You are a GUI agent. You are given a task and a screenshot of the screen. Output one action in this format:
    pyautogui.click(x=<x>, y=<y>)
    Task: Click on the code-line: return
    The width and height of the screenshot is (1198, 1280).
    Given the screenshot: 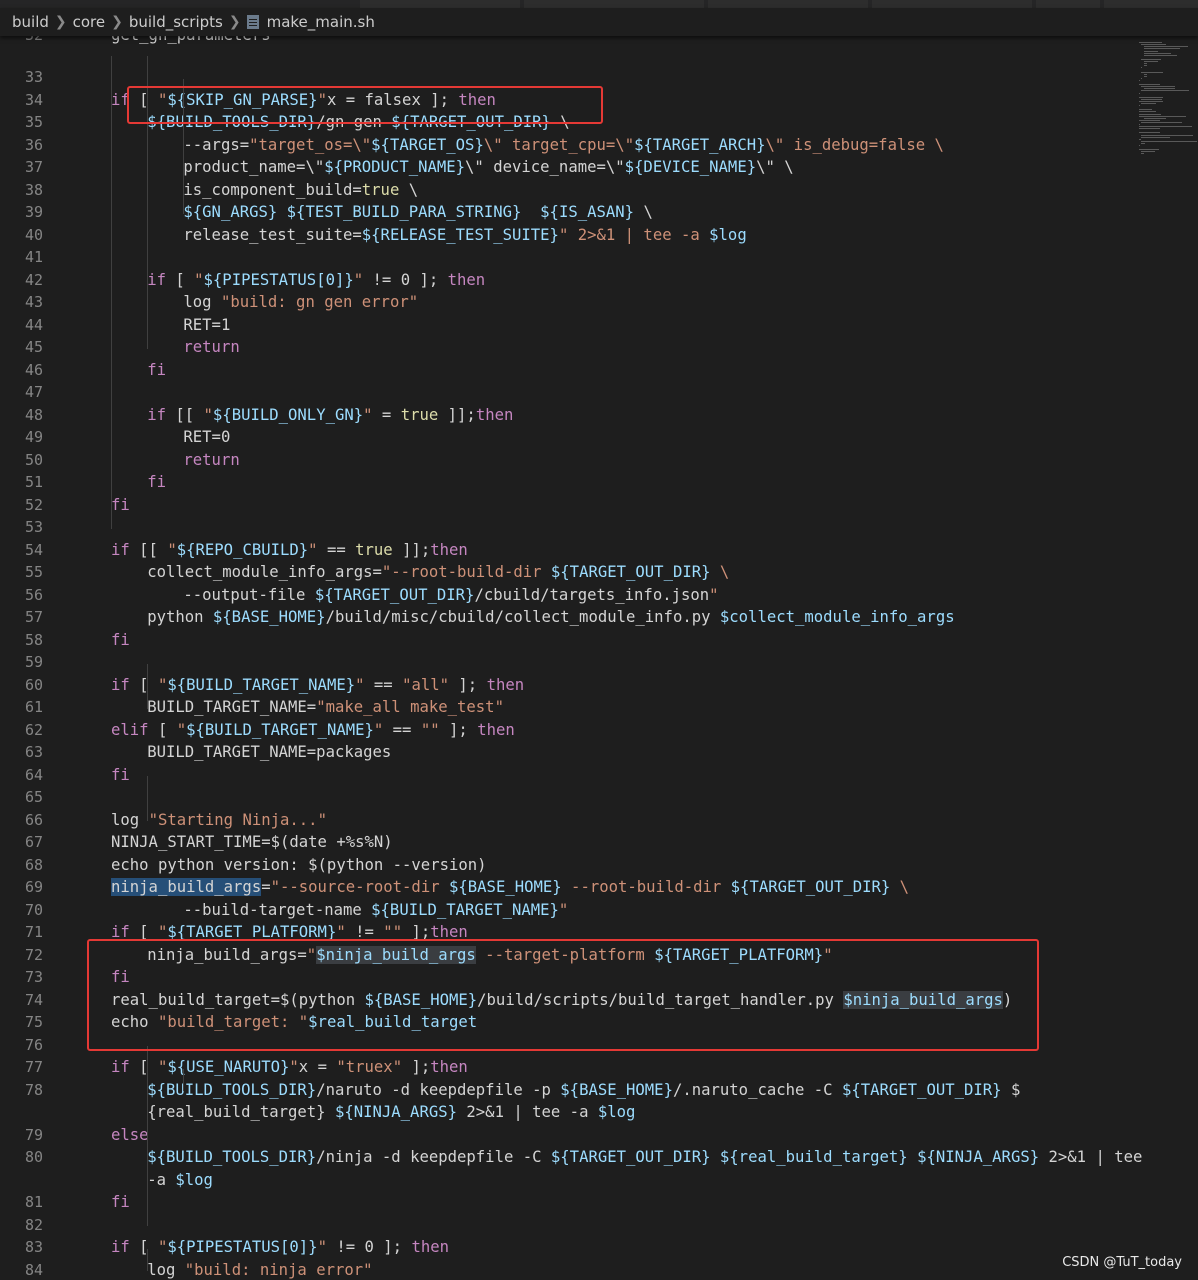 What is the action you would take?
    pyautogui.click(x=211, y=347)
    